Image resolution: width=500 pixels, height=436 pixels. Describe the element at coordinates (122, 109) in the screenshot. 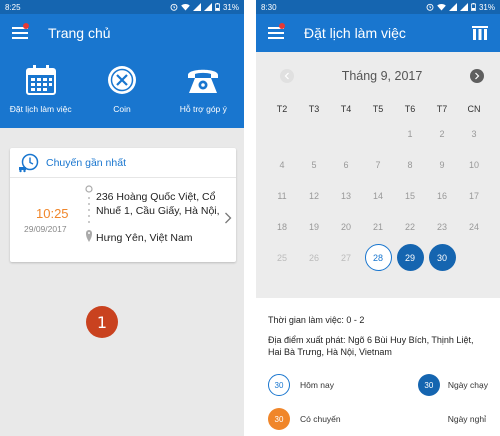

I see `coin-label: Coin` at that location.